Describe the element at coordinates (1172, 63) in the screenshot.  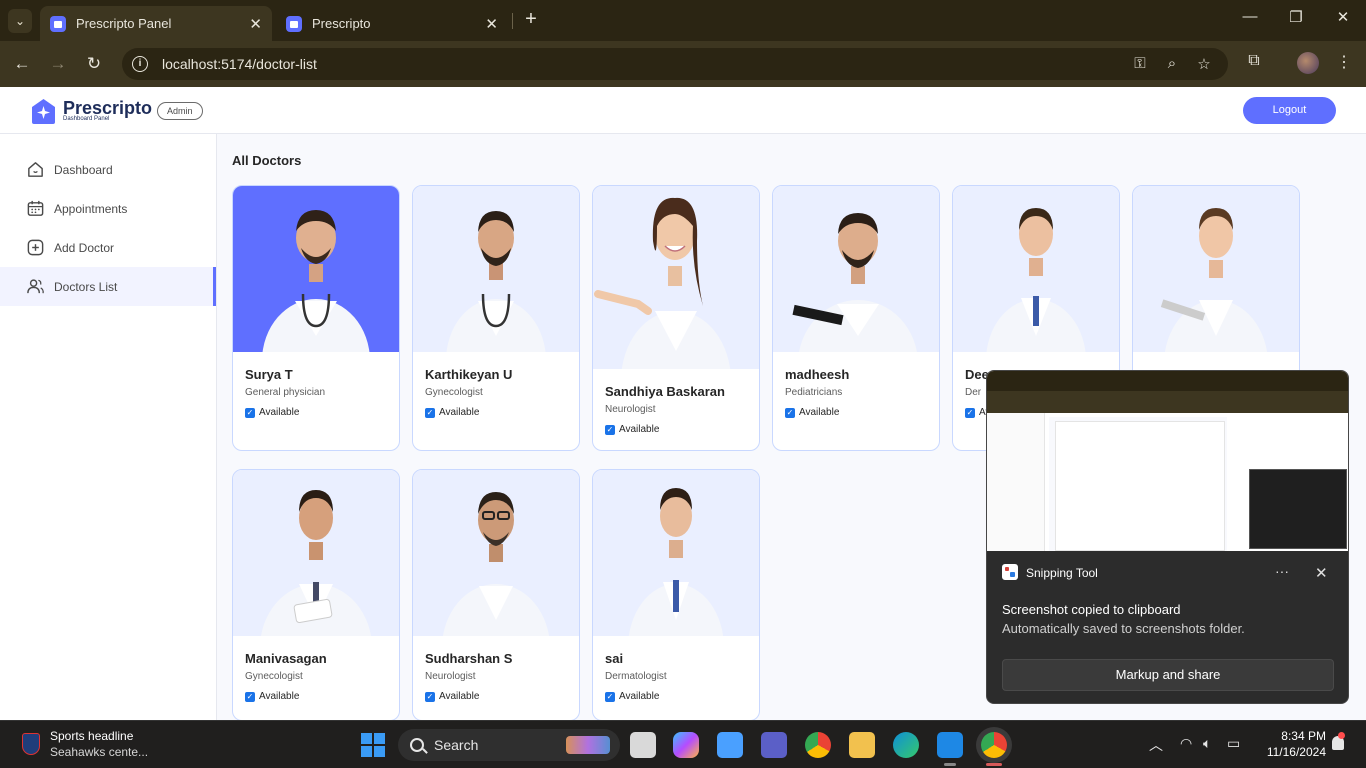
I see `zoom-icon: ⌕` at that location.